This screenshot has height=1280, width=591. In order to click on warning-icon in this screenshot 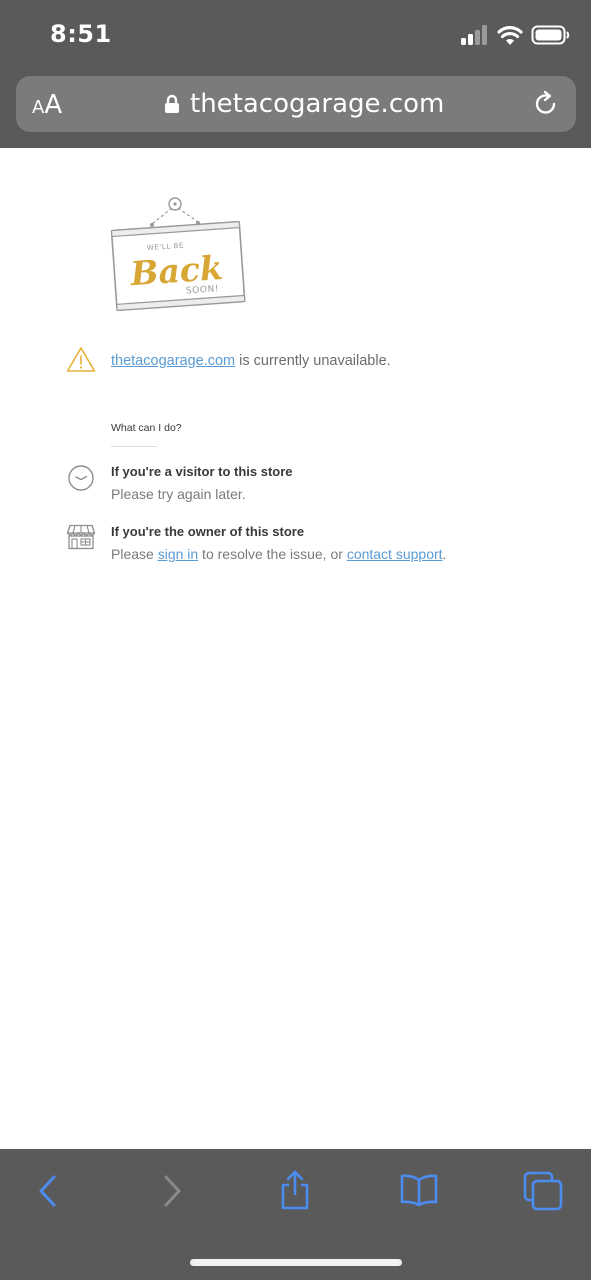, I will do `click(81, 359)`.